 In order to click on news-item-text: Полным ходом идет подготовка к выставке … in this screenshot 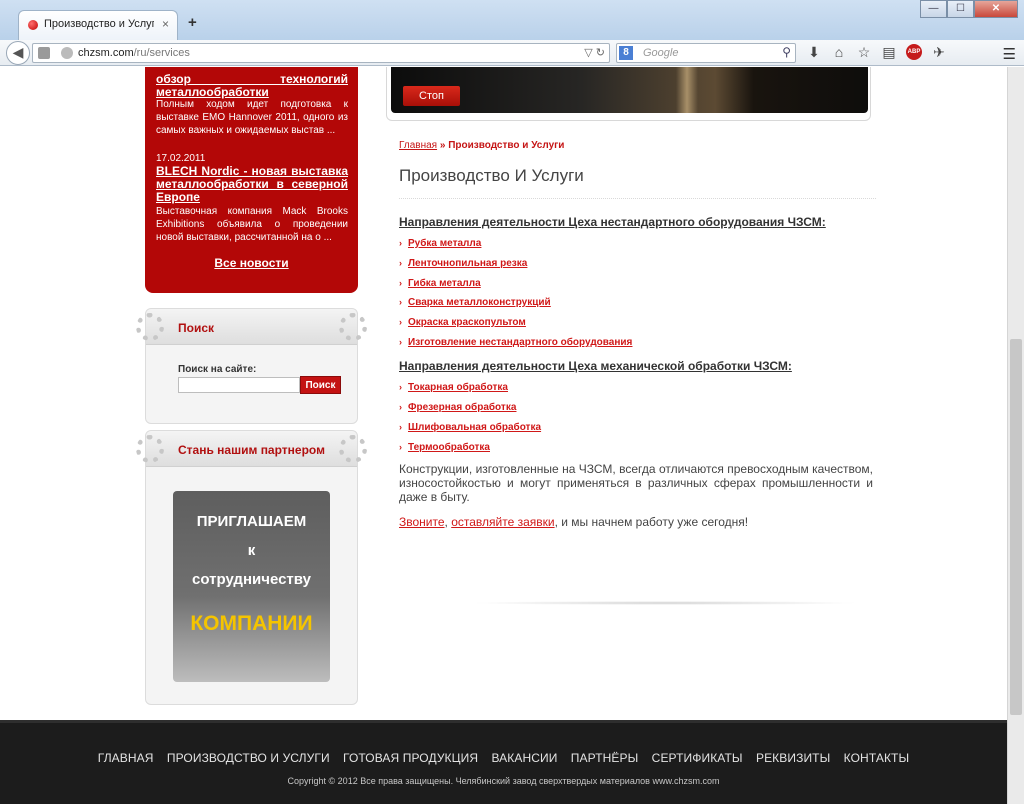, I will do `click(252, 117)`.